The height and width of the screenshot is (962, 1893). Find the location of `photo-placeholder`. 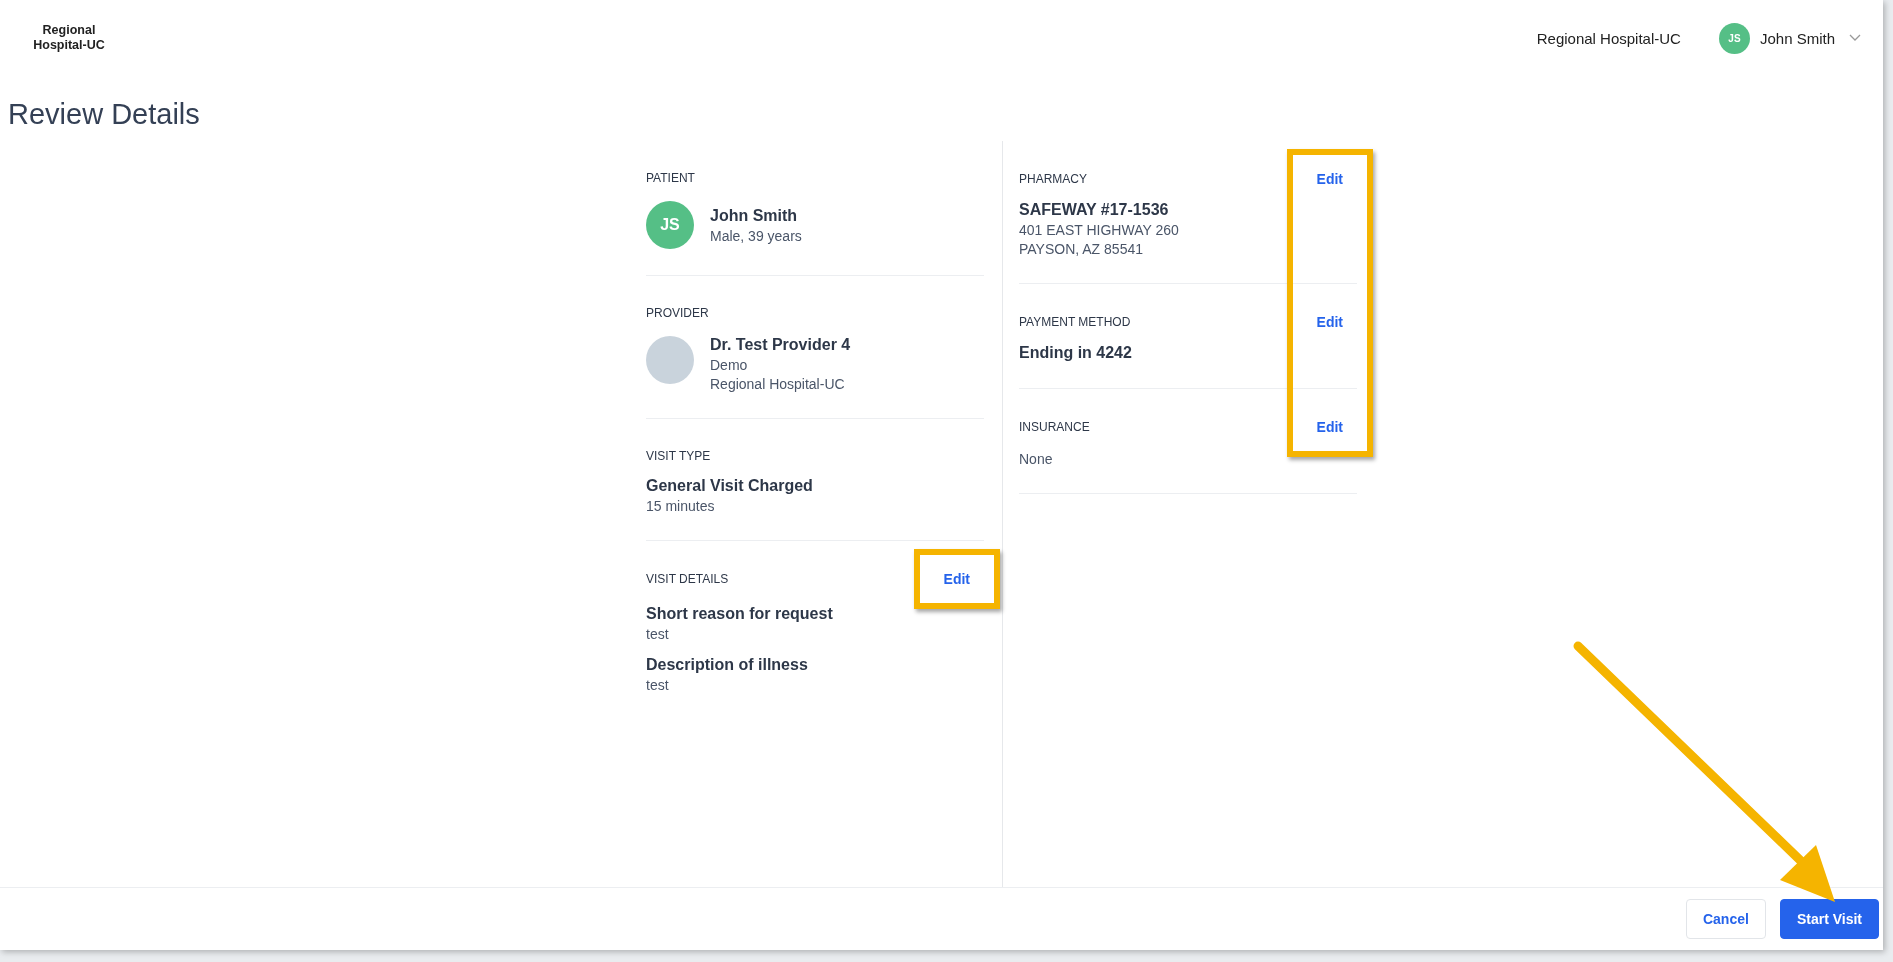

photo-placeholder is located at coordinates (670, 360).